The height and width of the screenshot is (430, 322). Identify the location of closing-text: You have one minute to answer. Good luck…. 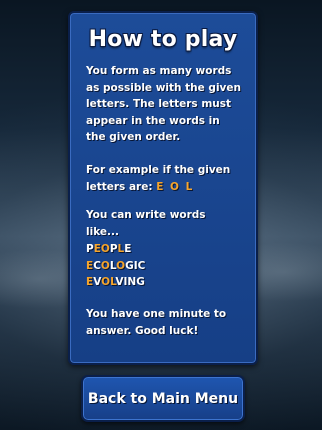
(156, 322).